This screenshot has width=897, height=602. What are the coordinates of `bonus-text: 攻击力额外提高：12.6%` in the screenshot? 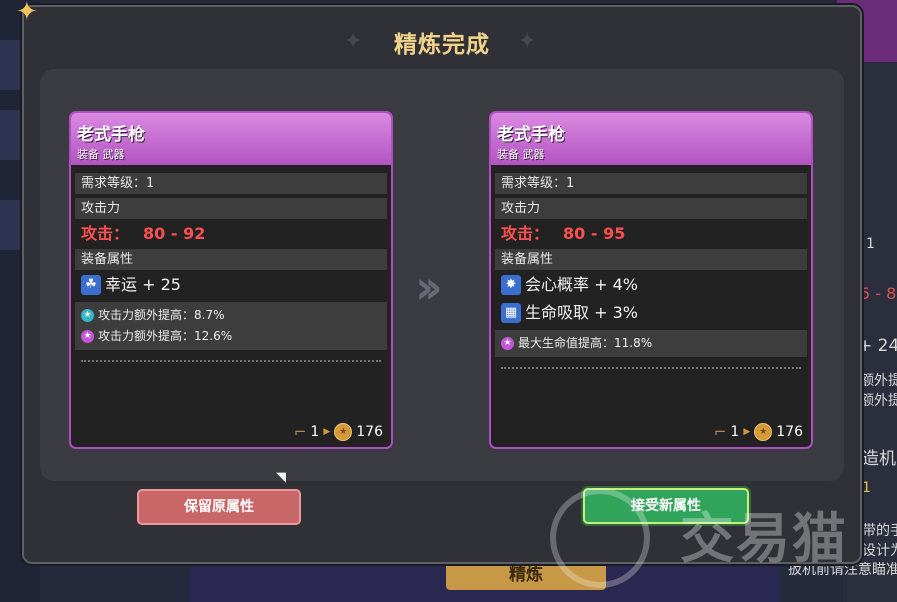 It's located at (165, 336).